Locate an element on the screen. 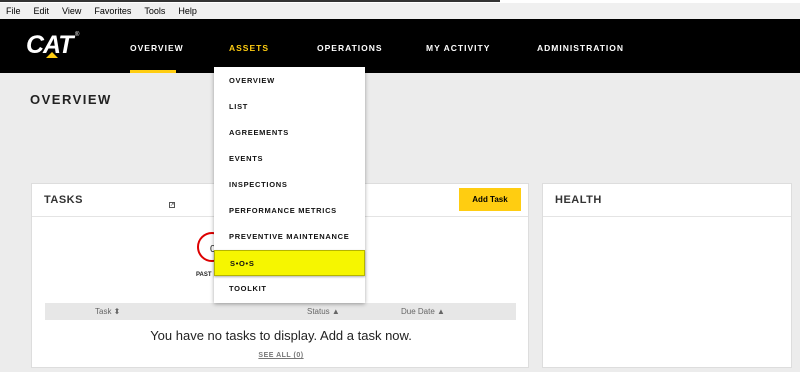 The image size is (800, 372). dropdown-item-list: LIST is located at coordinates (289, 107).